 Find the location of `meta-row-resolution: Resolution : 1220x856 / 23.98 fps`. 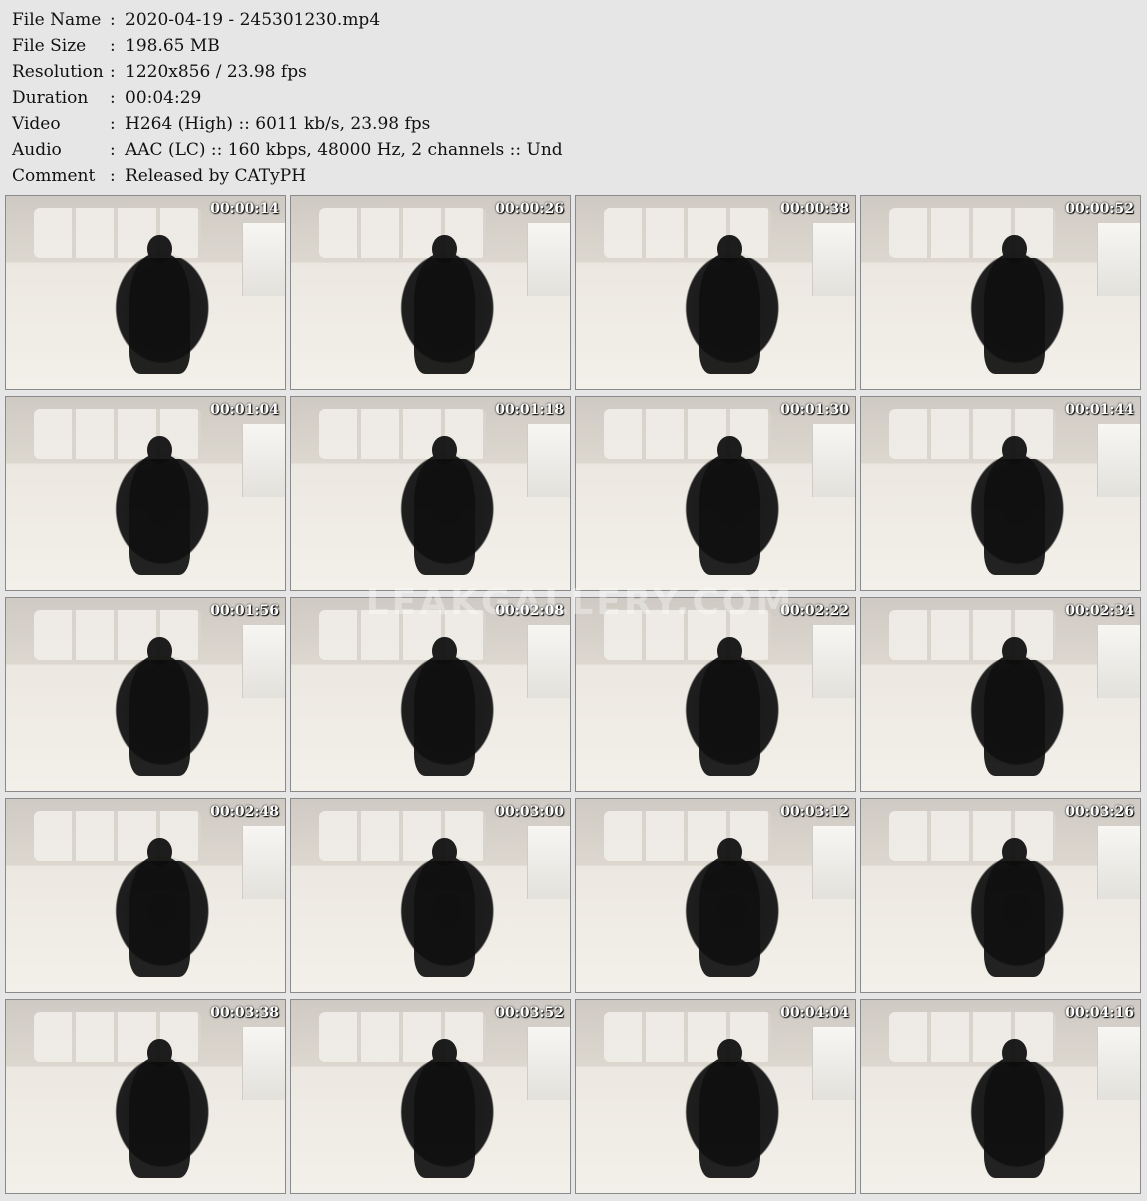

meta-row-resolution: Resolution : 1220x856 / 23.98 fps is located at coordinates (287, 72).